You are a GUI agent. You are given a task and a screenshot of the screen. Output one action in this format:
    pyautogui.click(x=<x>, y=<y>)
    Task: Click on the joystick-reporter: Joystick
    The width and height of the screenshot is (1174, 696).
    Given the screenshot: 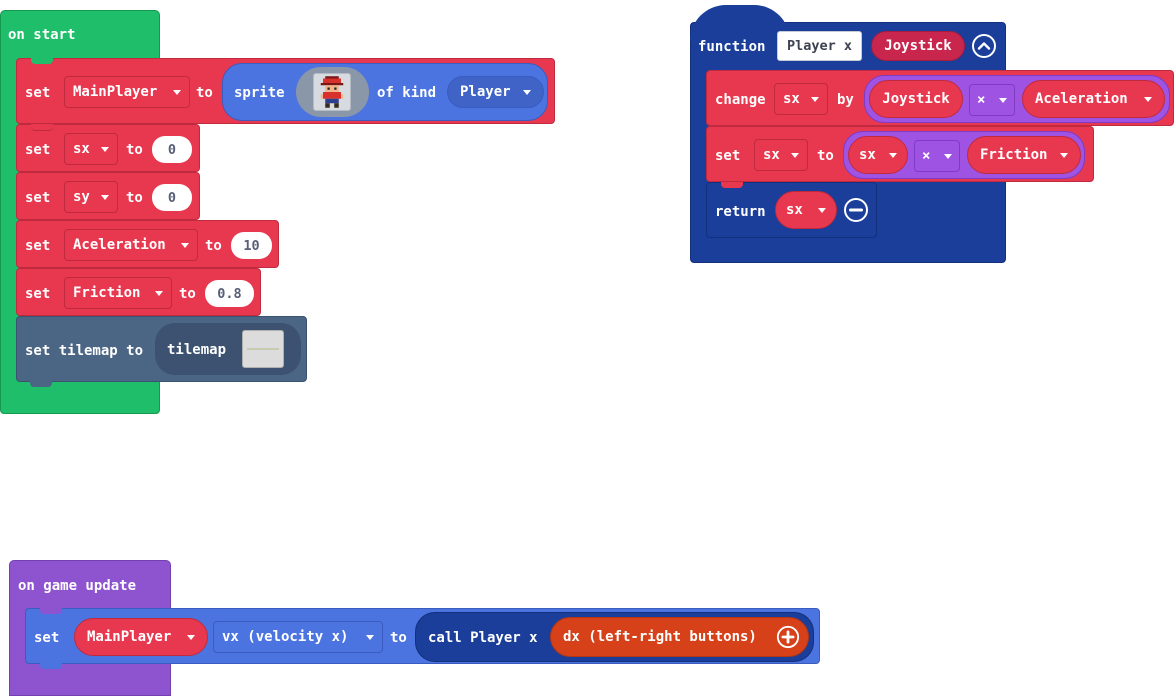 What is the action you would take?
    pyautogui.click(x=916, y=99)
    